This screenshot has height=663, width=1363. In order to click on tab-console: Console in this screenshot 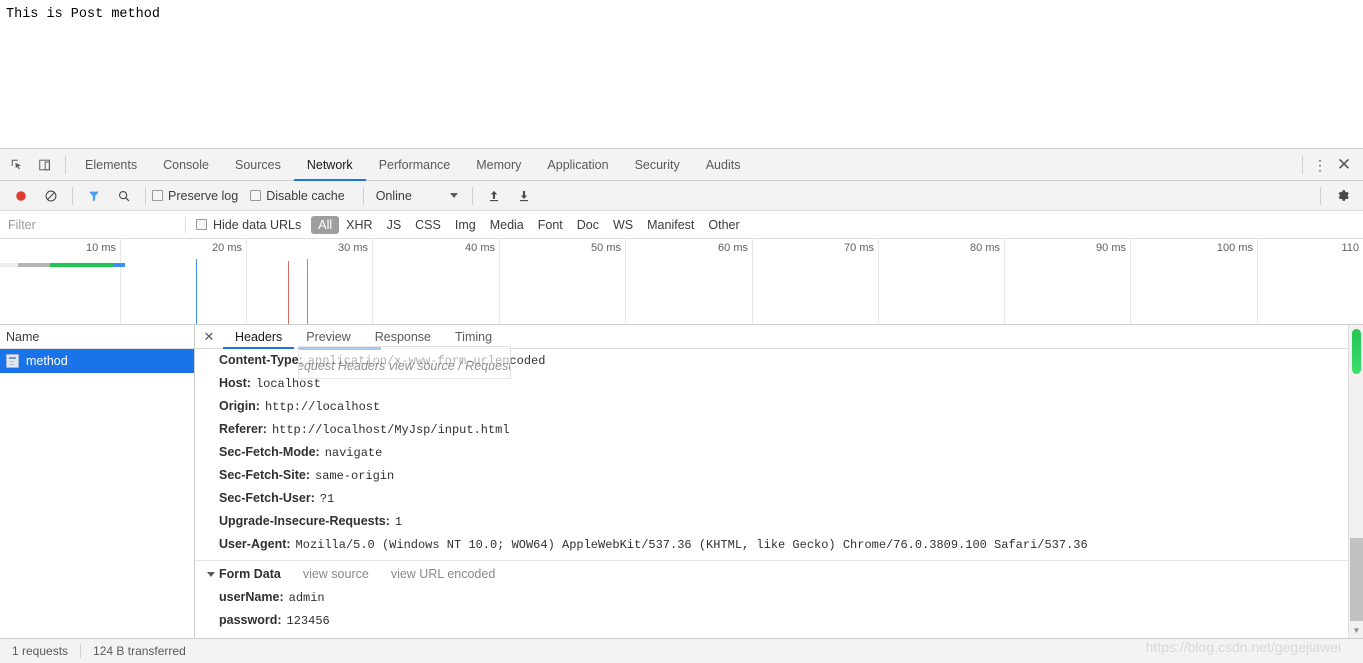, I will do `click(186, 165)`.